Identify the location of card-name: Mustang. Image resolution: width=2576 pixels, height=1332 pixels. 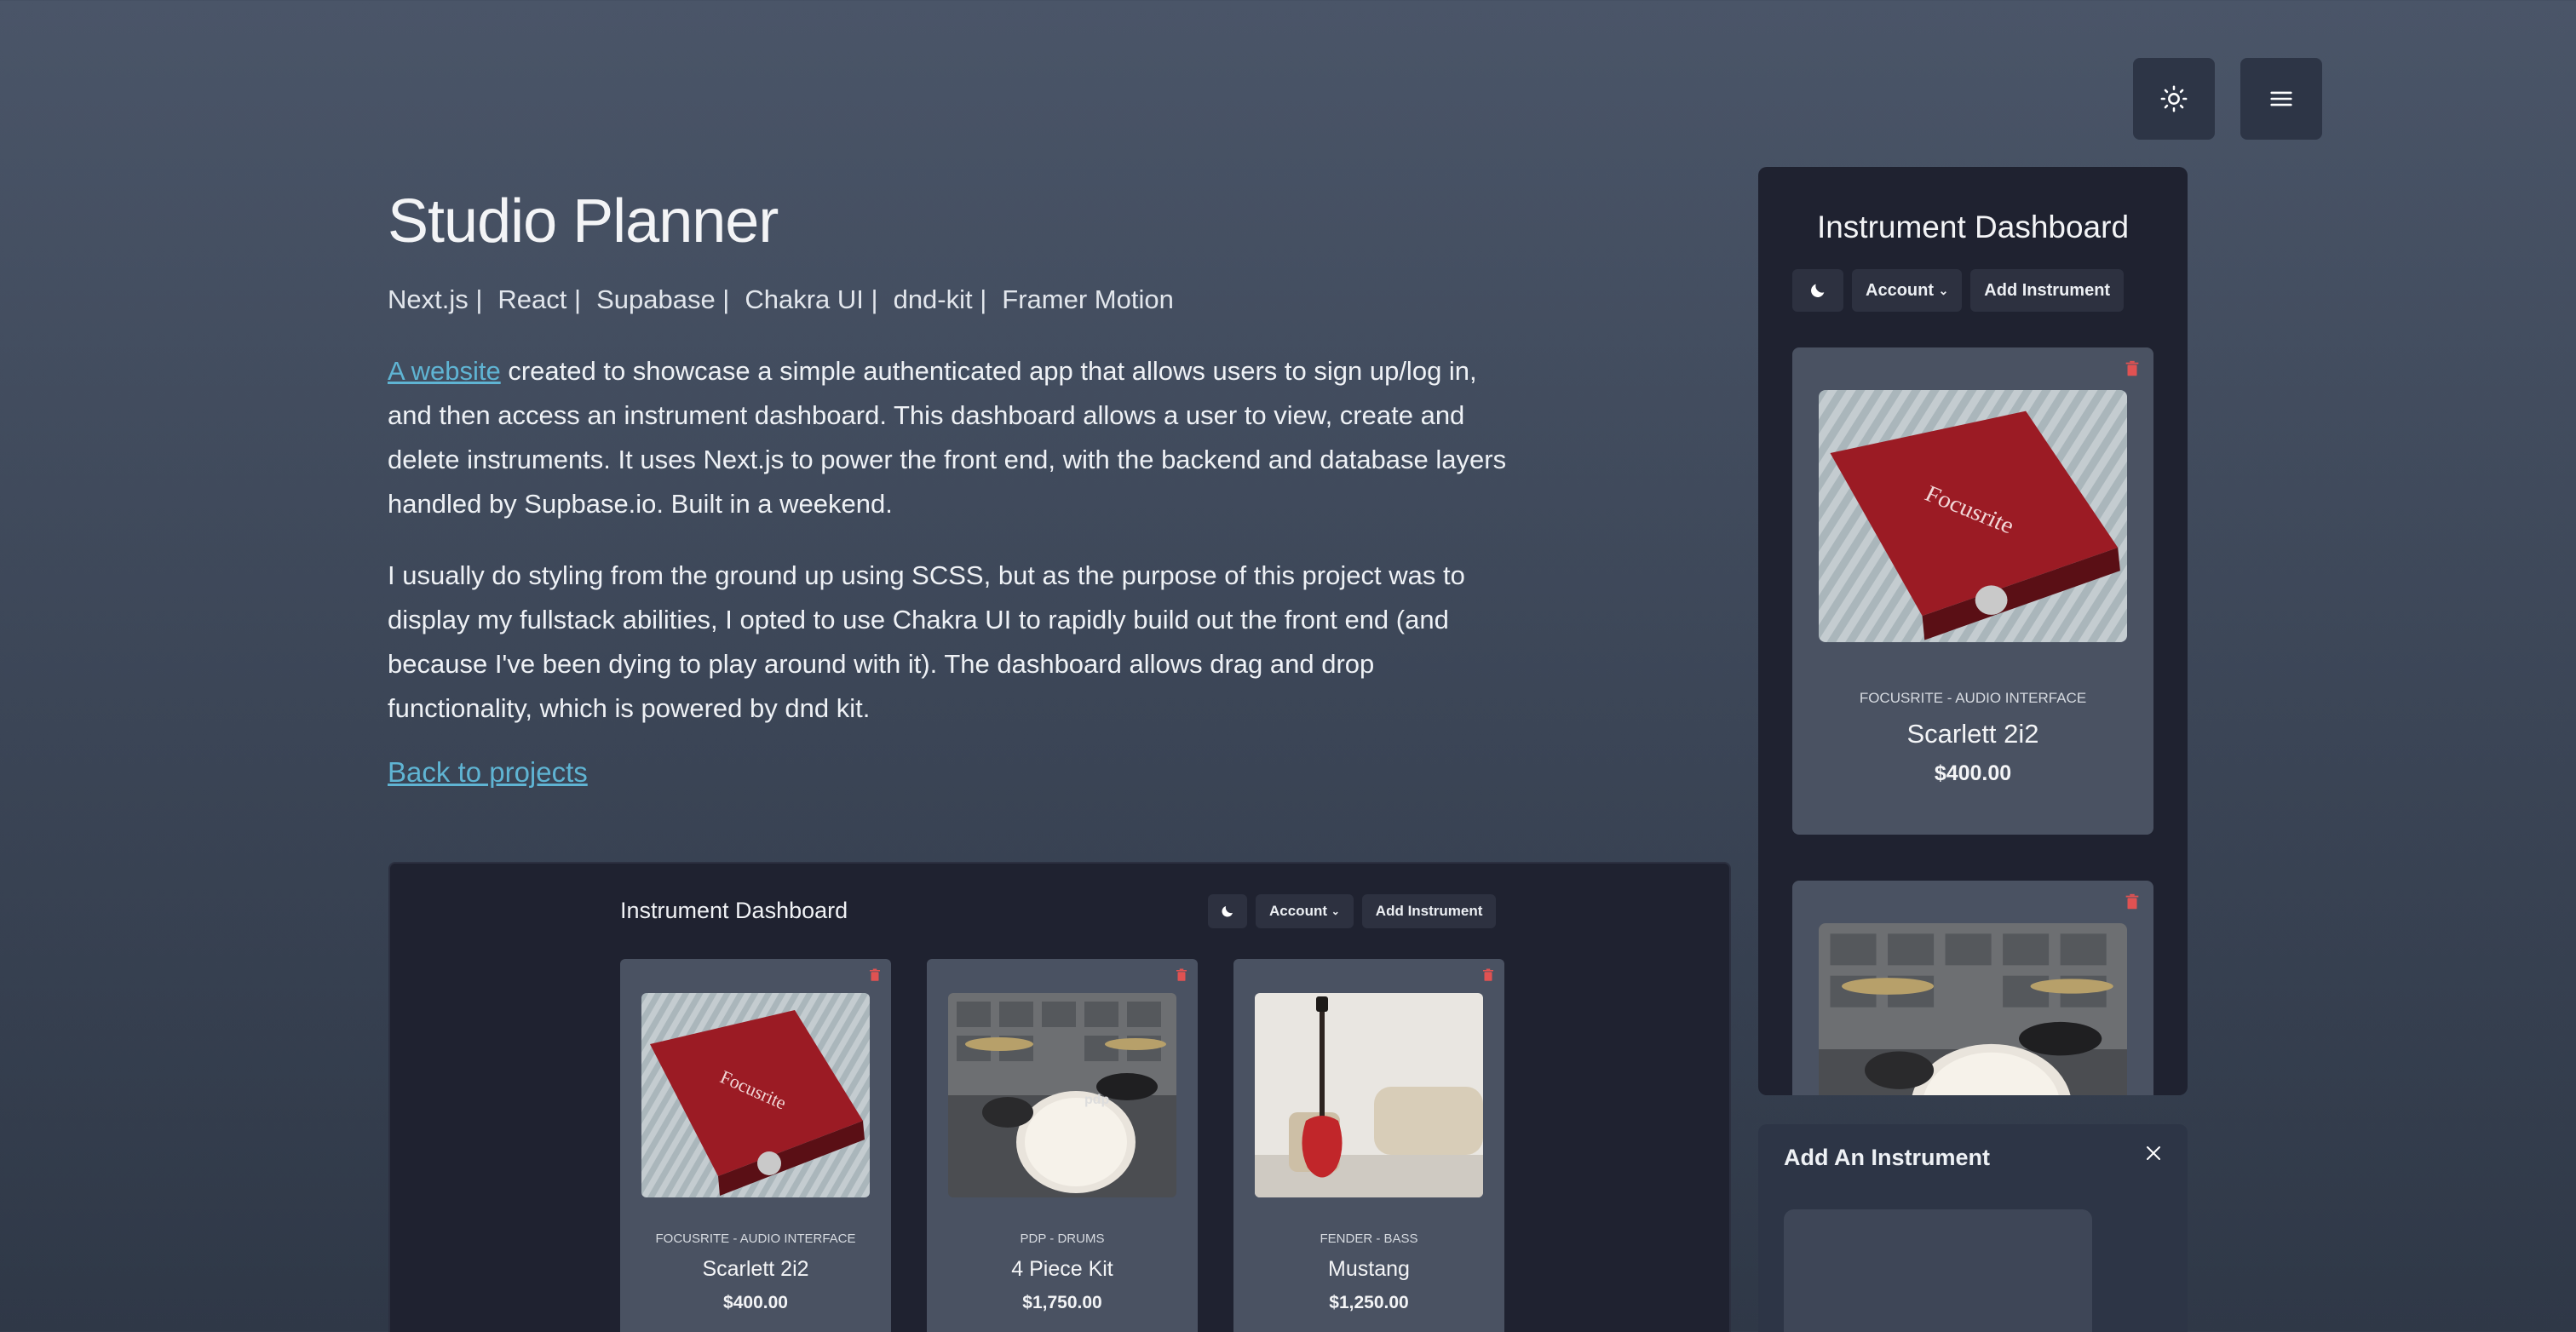
(1369, 1269).